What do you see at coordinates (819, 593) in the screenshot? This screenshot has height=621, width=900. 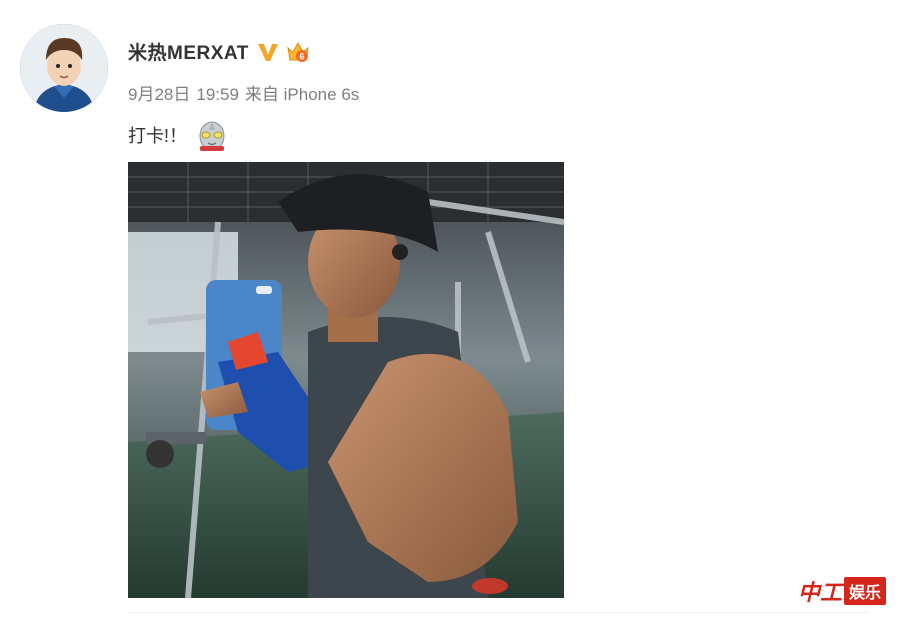 I see `watermark-mark: 中工` at bounding box center [819, 593].